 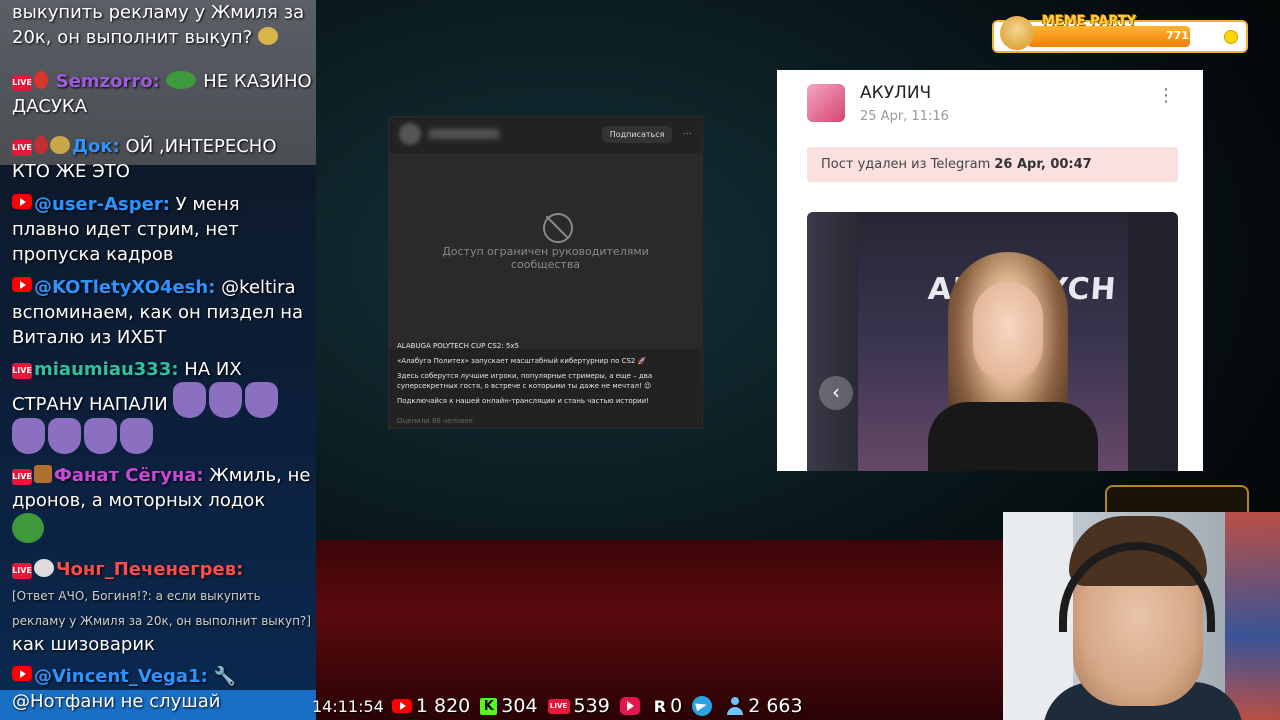 What do you see at coordinates (162, 159) in the screenshot?
I see `chat-message: LIVE Док: ОЙ ,ИНТЕРЕСНО КТО ЖЕ ЭТО` at bounding box center [162, 159].